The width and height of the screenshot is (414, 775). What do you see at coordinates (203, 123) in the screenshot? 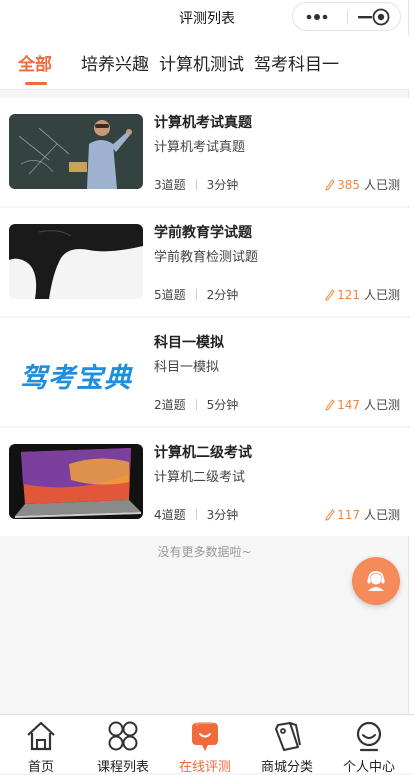
I see `quiz-title: 计算机考试真题` at bounding box center [203, 123].